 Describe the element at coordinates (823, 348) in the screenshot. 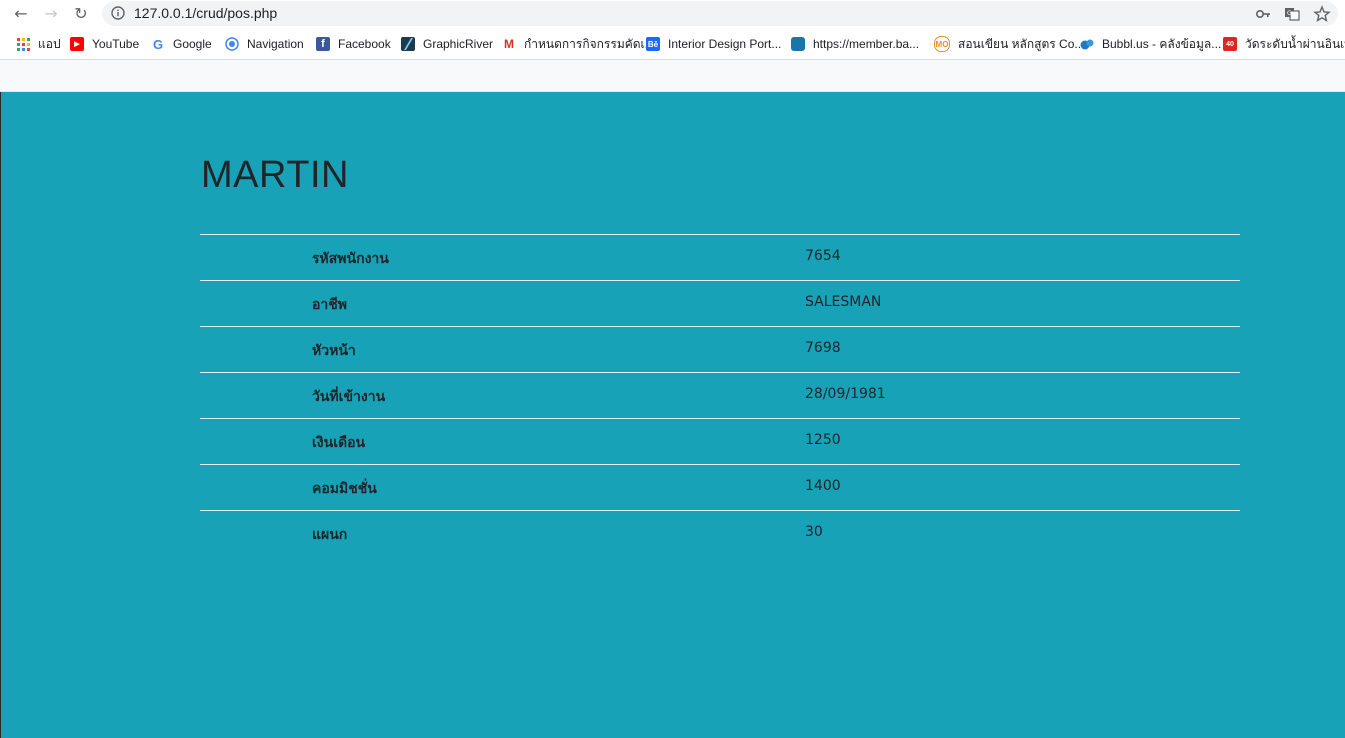

I see `field-value: 7698` at that location.